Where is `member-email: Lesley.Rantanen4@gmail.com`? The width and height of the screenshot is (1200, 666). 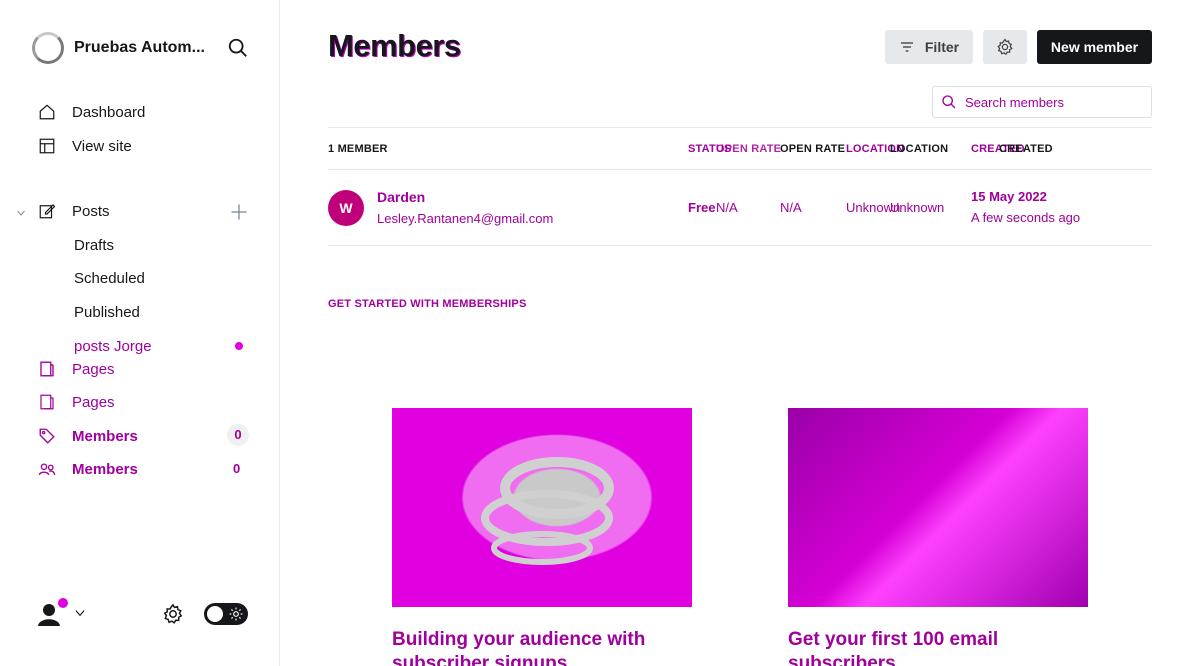 member-email: Lesley.Rantanen4@gmail.com is located at coordinates (465, 218).